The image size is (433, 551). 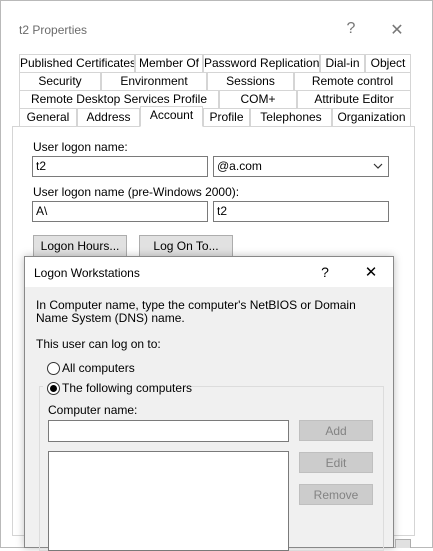 I want to click on tab-dial-in: Dial-in, so click(x=342, y=63).